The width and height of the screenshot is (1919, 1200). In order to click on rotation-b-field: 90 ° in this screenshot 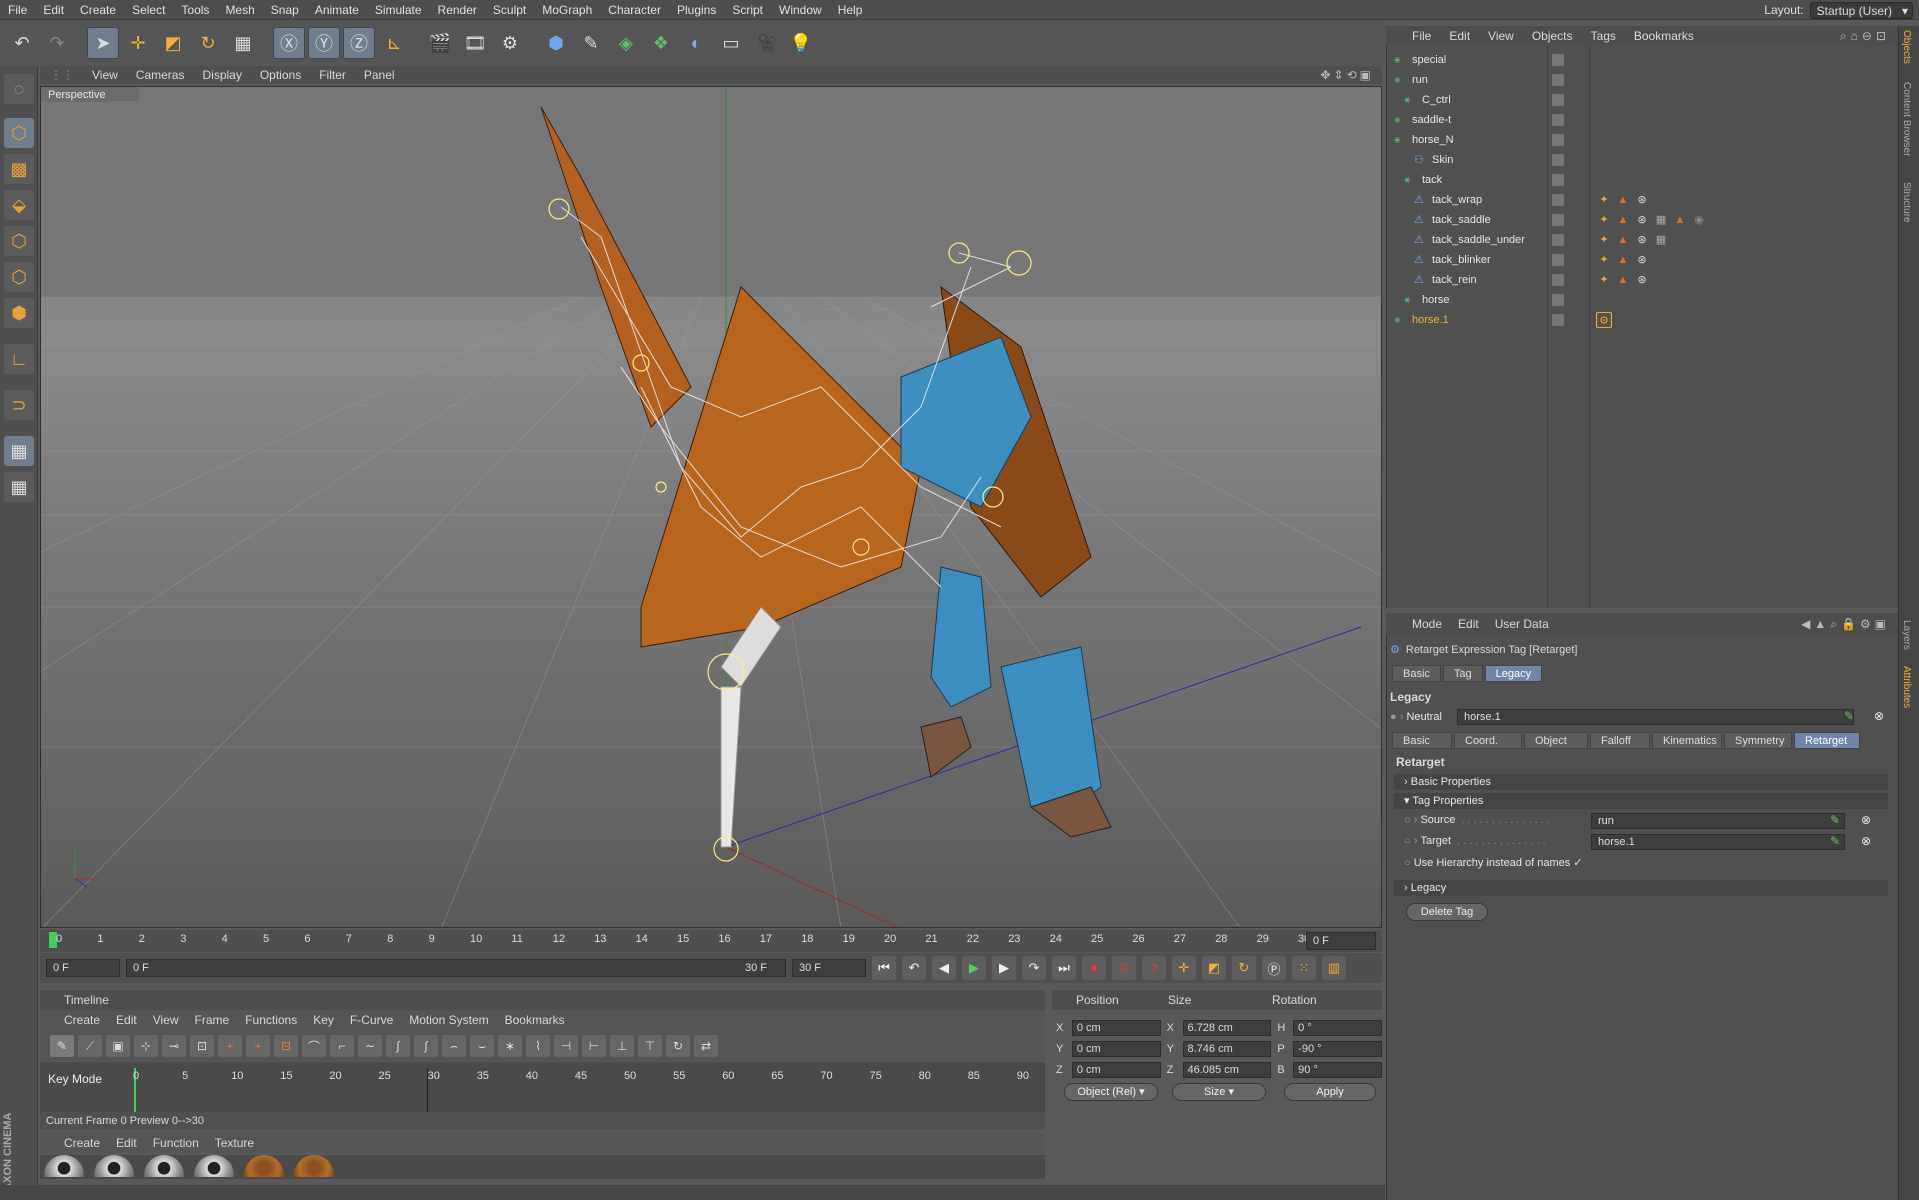, I will do `click(1338, 1069)`.